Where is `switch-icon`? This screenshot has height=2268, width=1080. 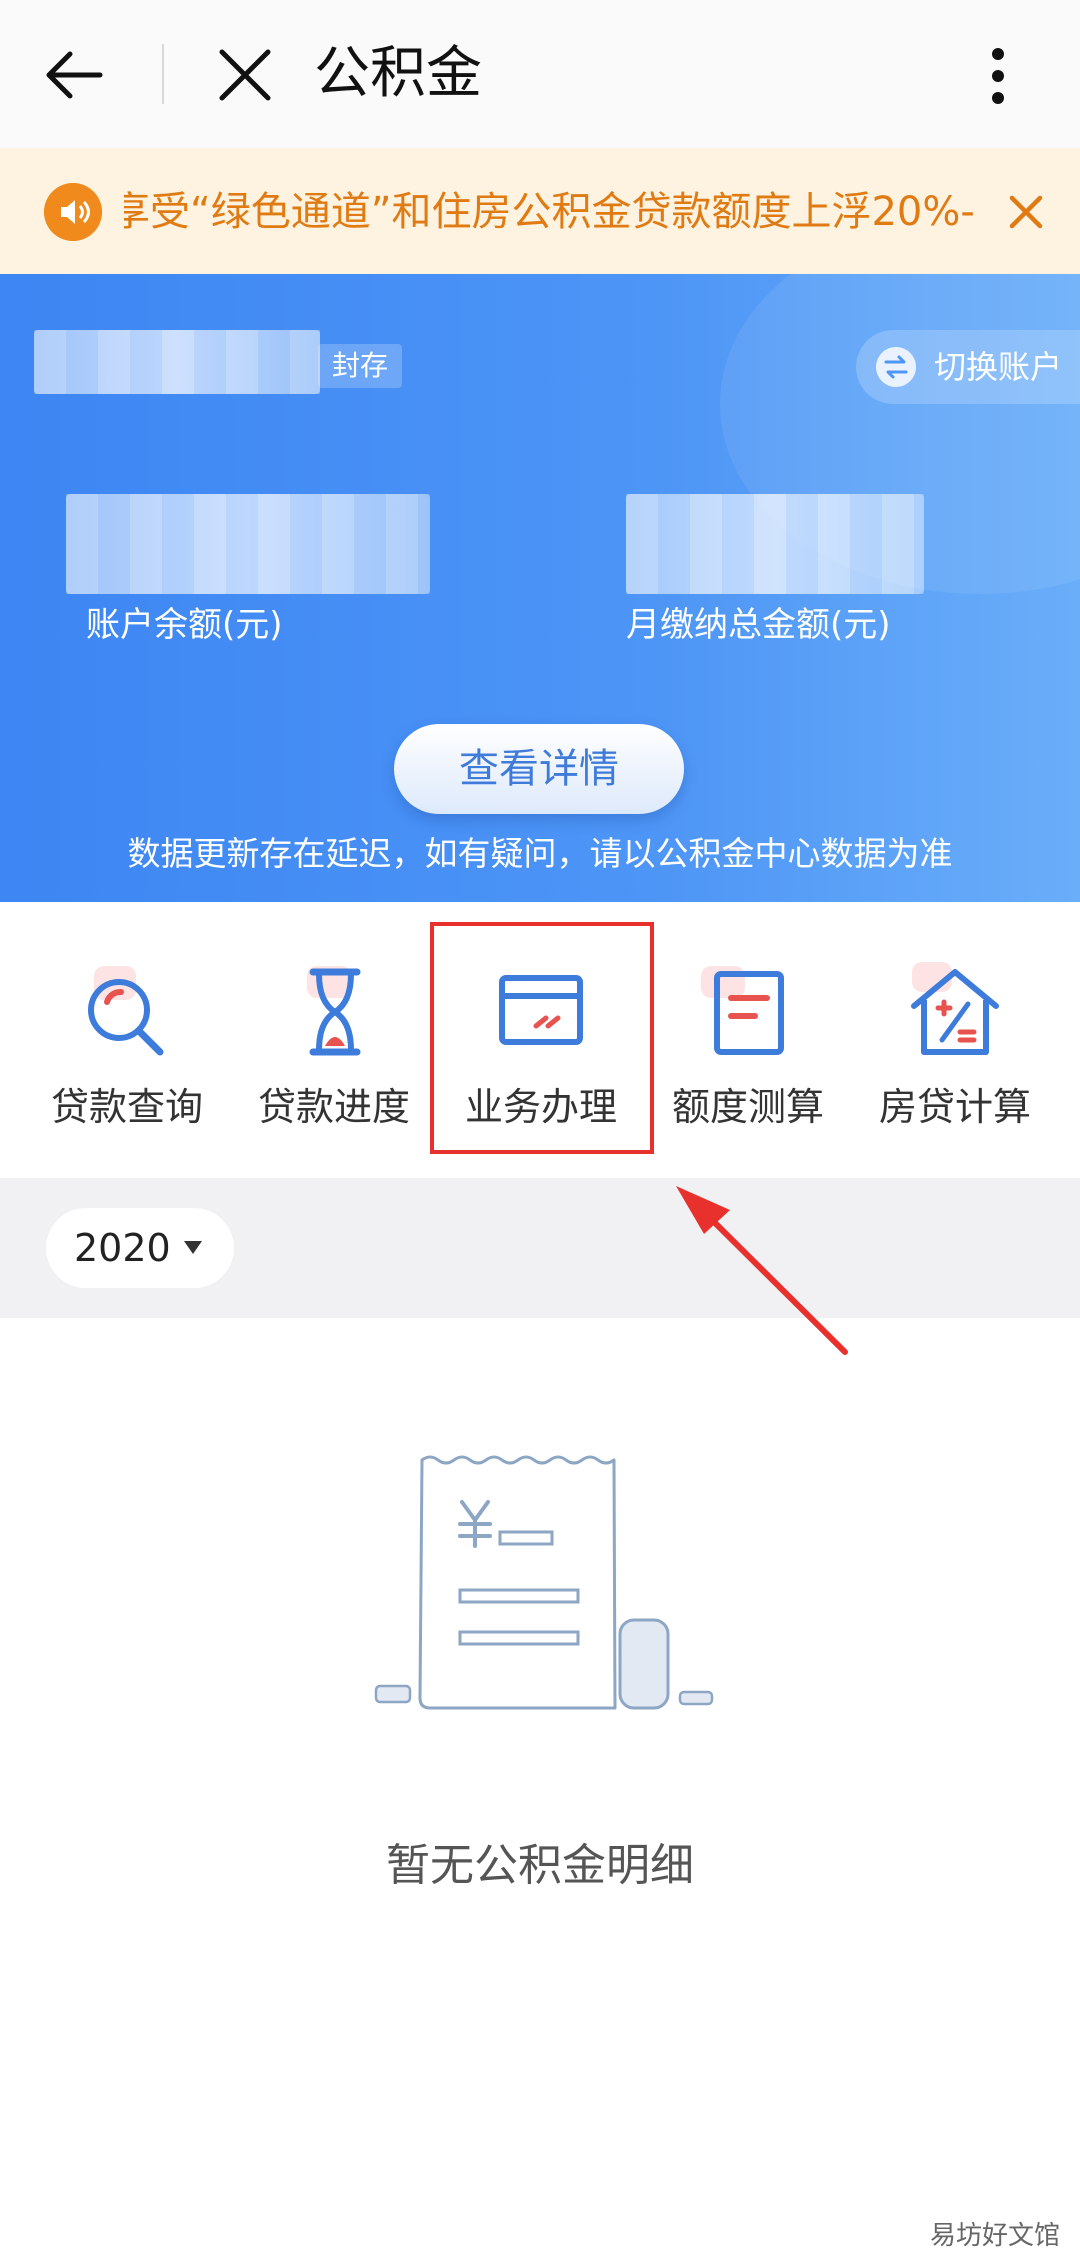 switch-icon is located at coordinates (896, 367).